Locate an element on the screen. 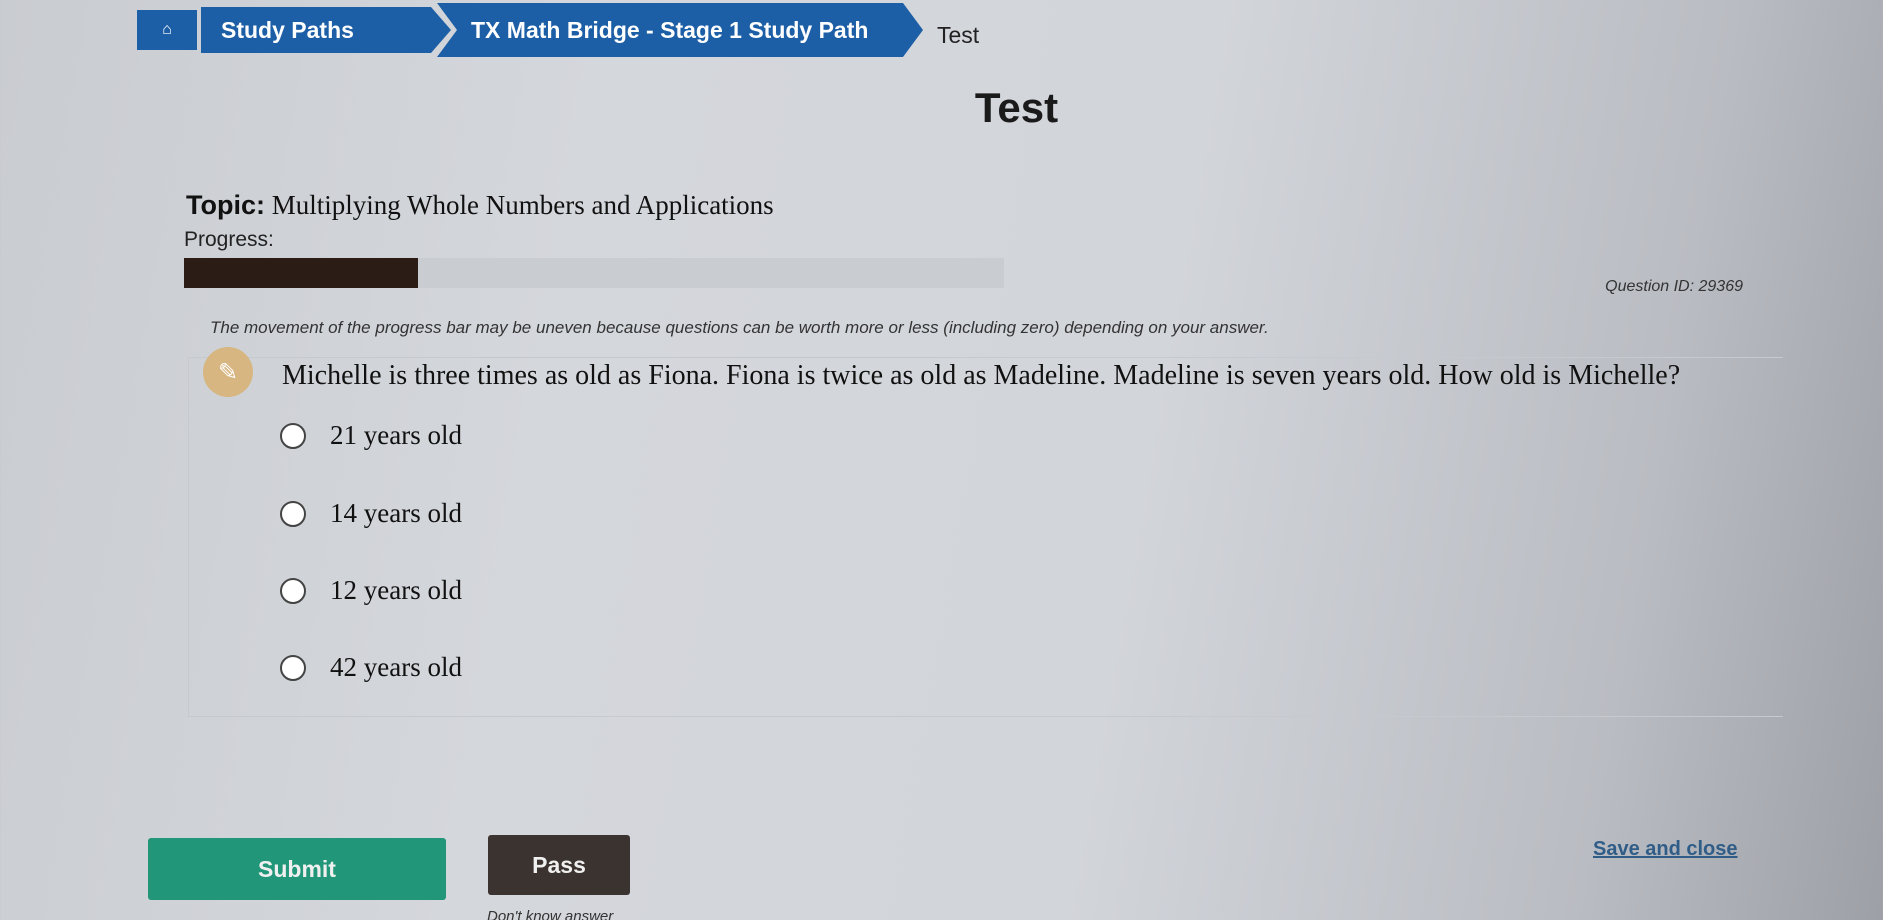 This screenshot has height=920, width=1883. pass-button: Pass is located at coordinates (559, 865).